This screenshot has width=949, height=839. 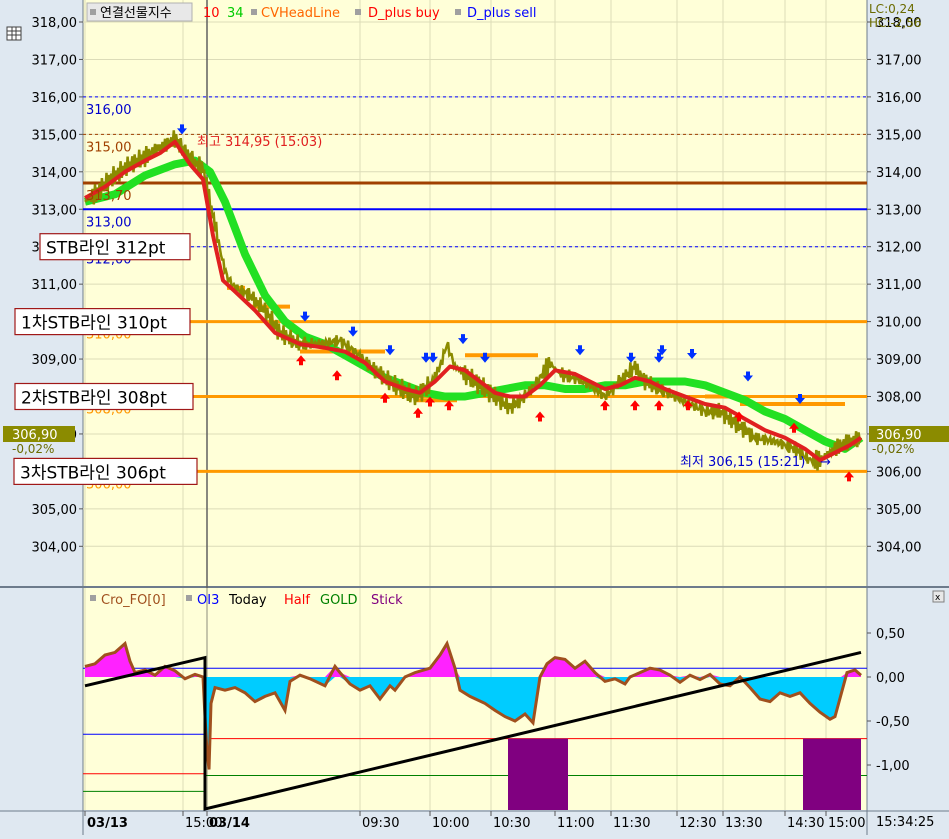 What do you see at coordinates (93, 473) in the screenshot?
I see `stb-label: 3차STB라인 306pt` at bounding box center [93, 473].